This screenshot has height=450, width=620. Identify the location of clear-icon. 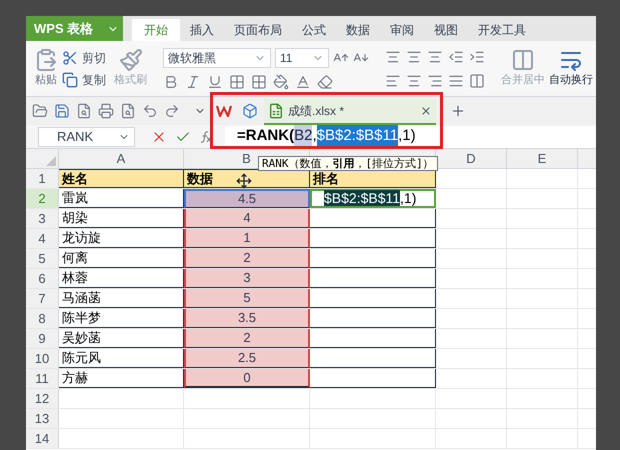
(325, 82).